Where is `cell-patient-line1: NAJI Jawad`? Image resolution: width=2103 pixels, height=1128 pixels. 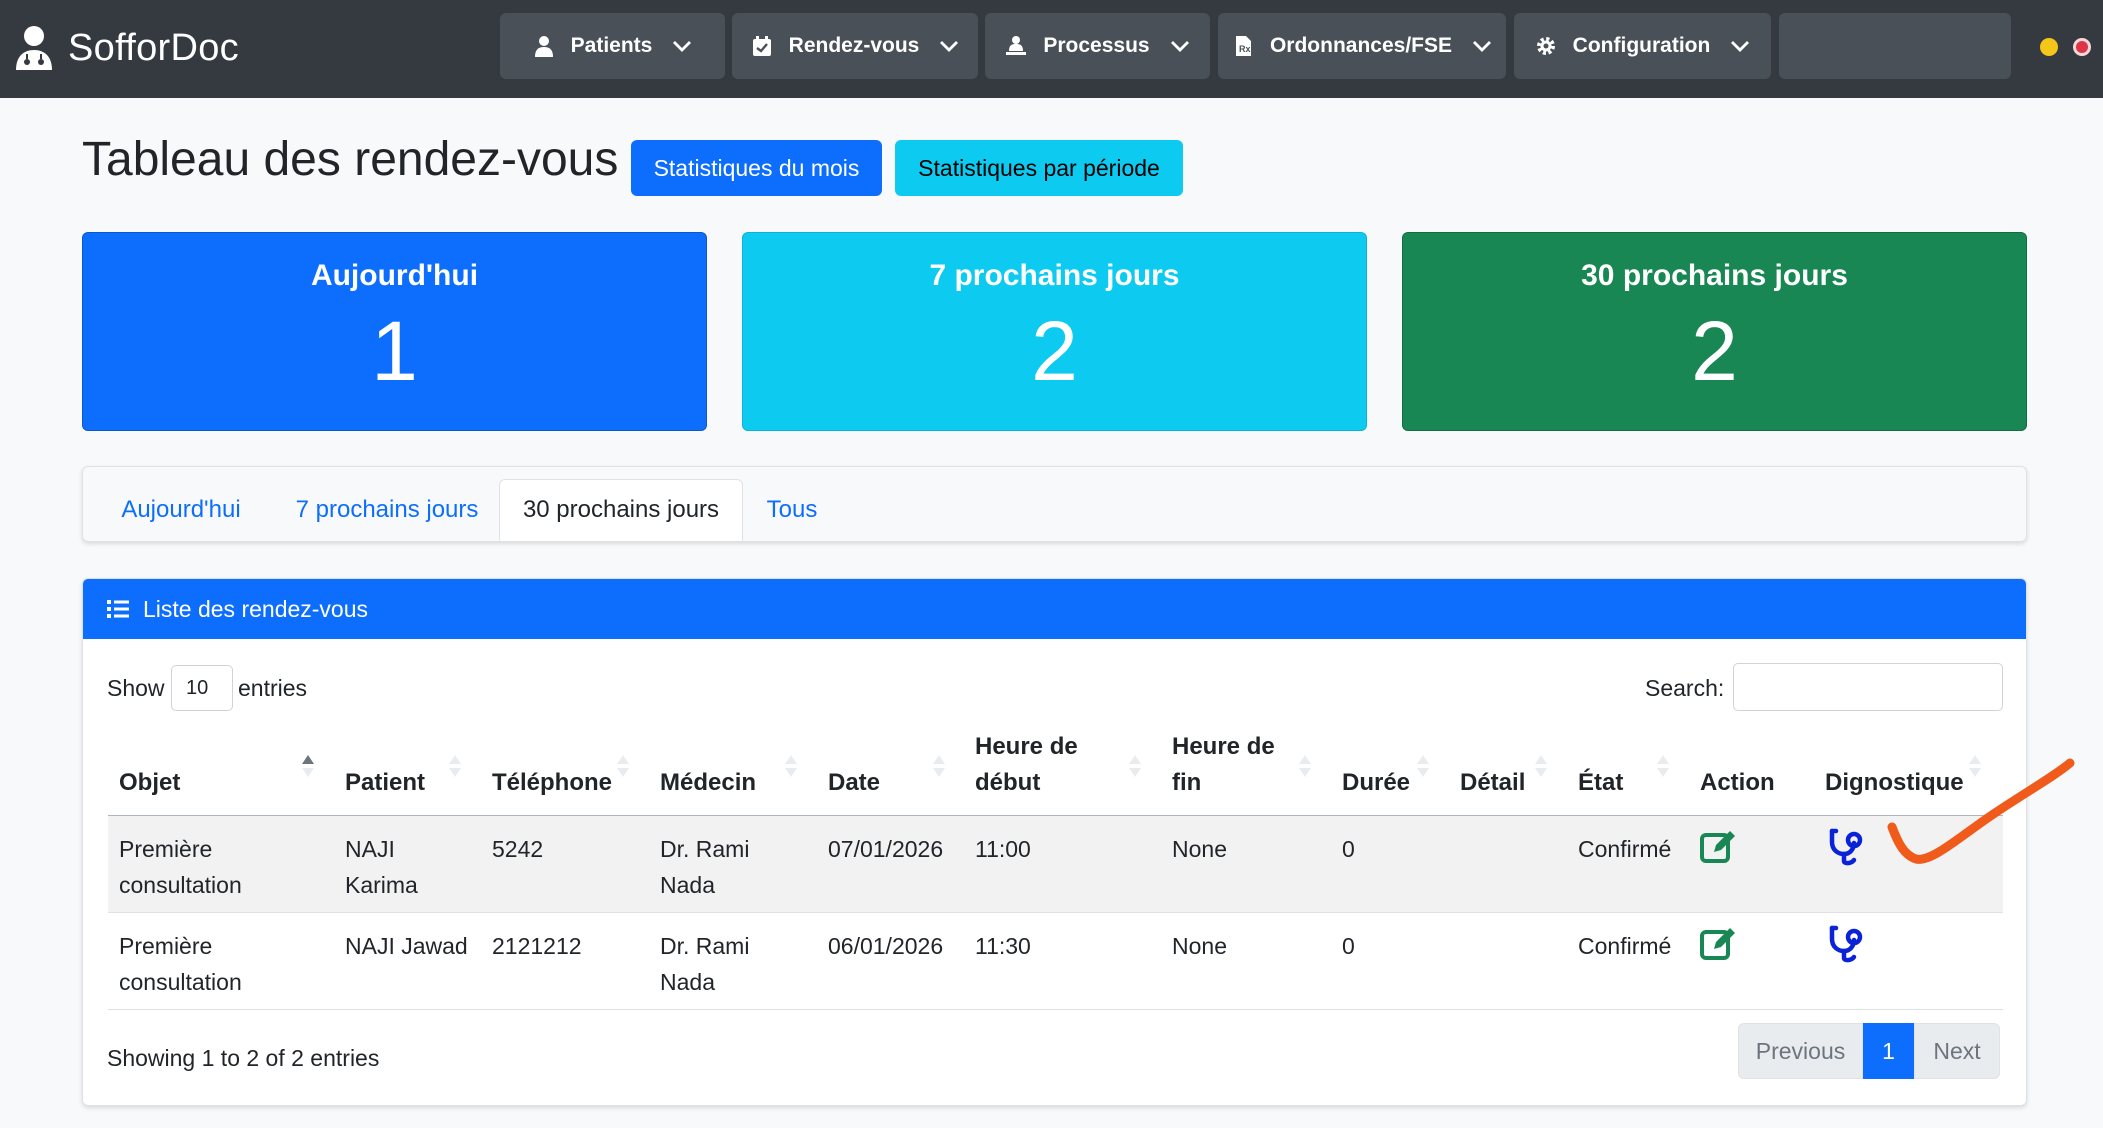
cell-patient-line1: NAJI Jawad is located at coordinates (406, 946).